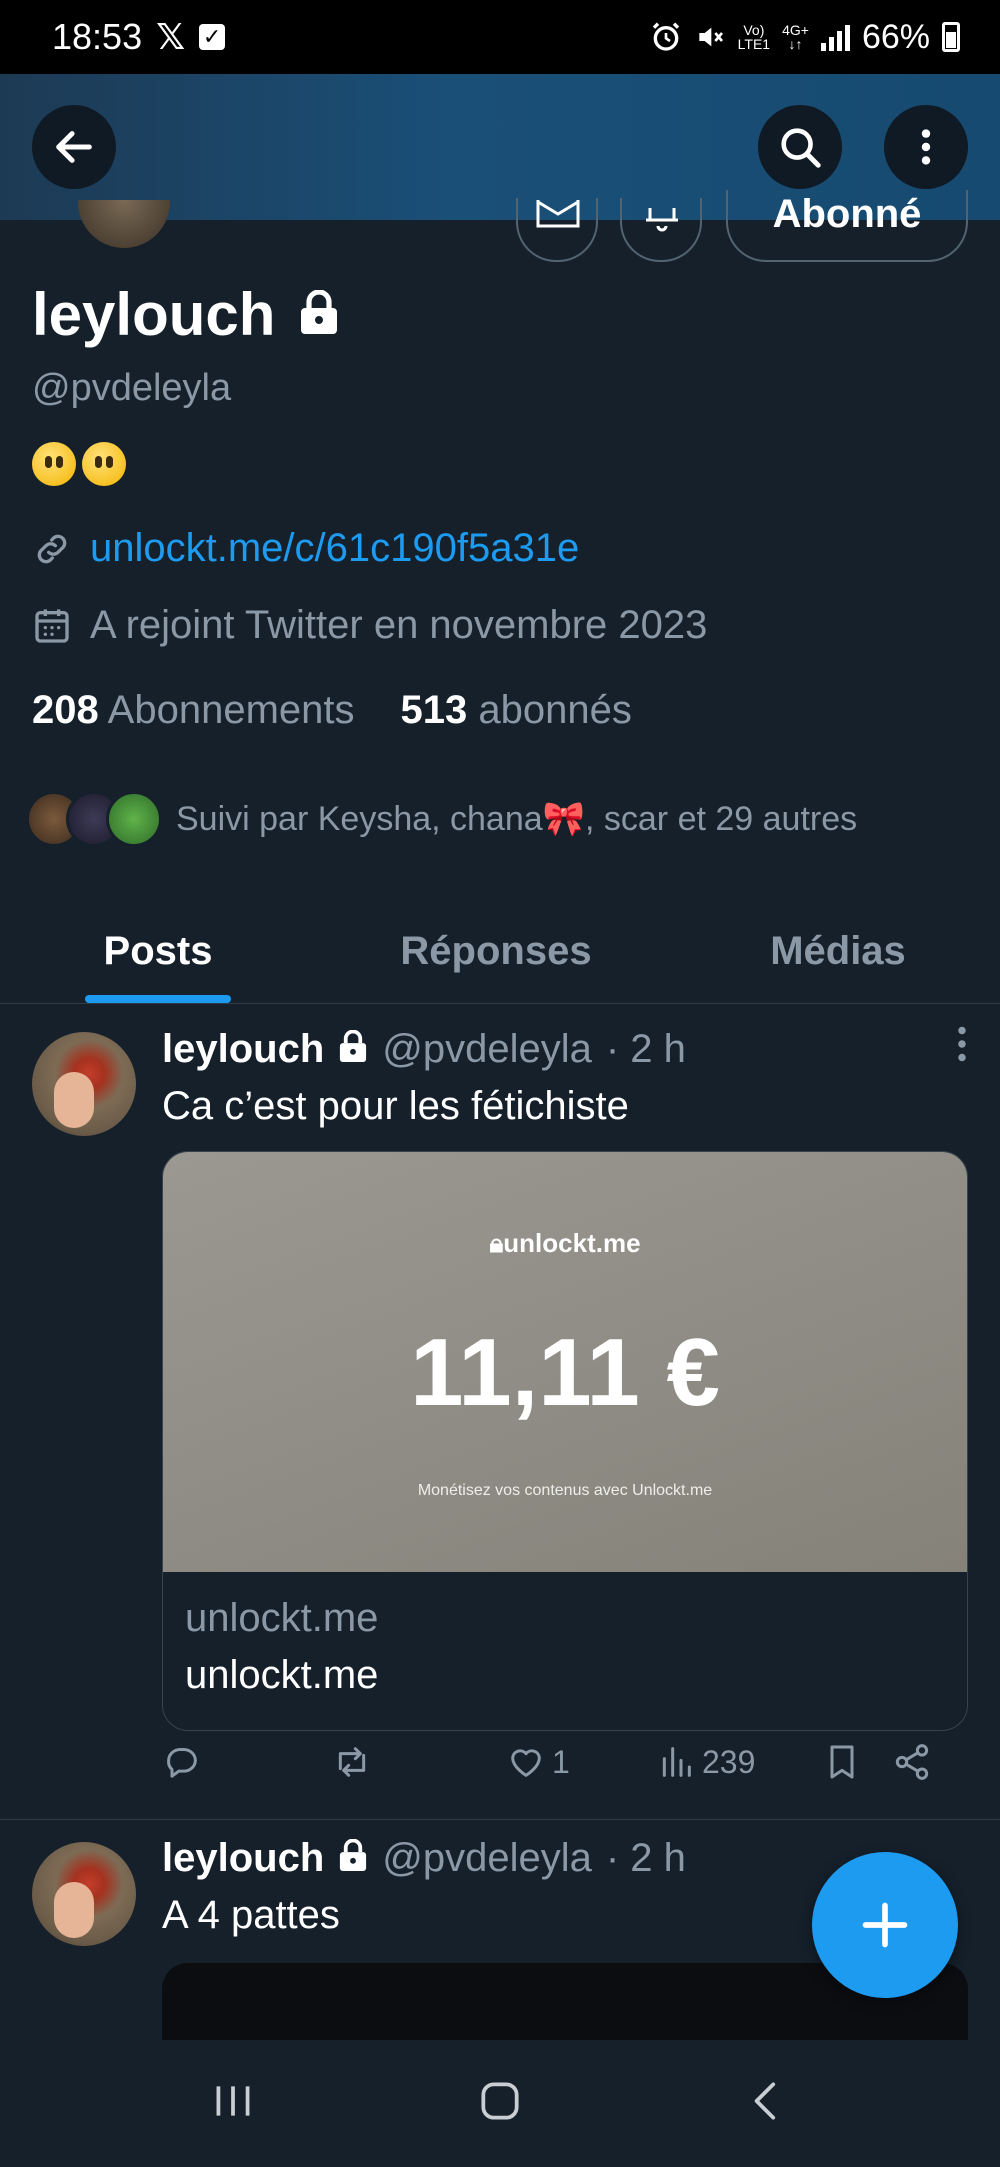  What do you see at coordinates (895, 36) in the screenshot?
I see `battery-percent: 66%` at bounding box center [895, 36].